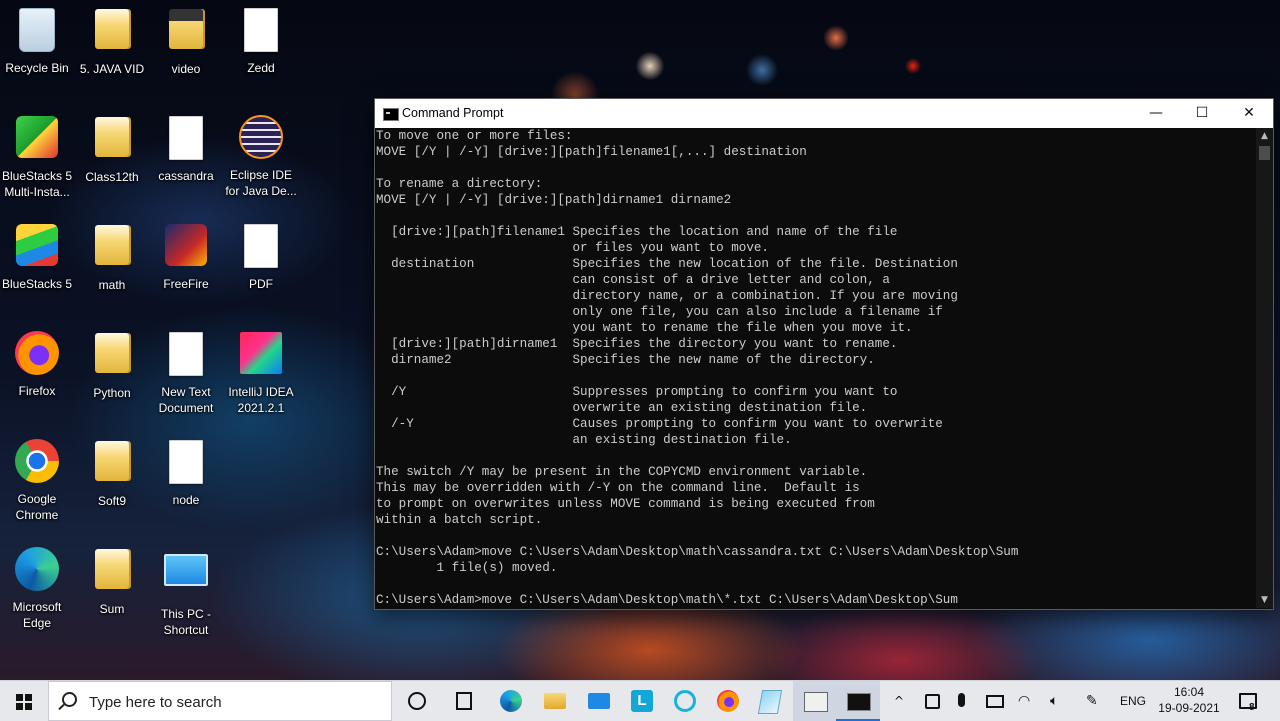 Image resolution: width=1280 pixels, height=721 pixels. I want to click on desktop-icon-freefire: FreeFire, so click(186, 257).